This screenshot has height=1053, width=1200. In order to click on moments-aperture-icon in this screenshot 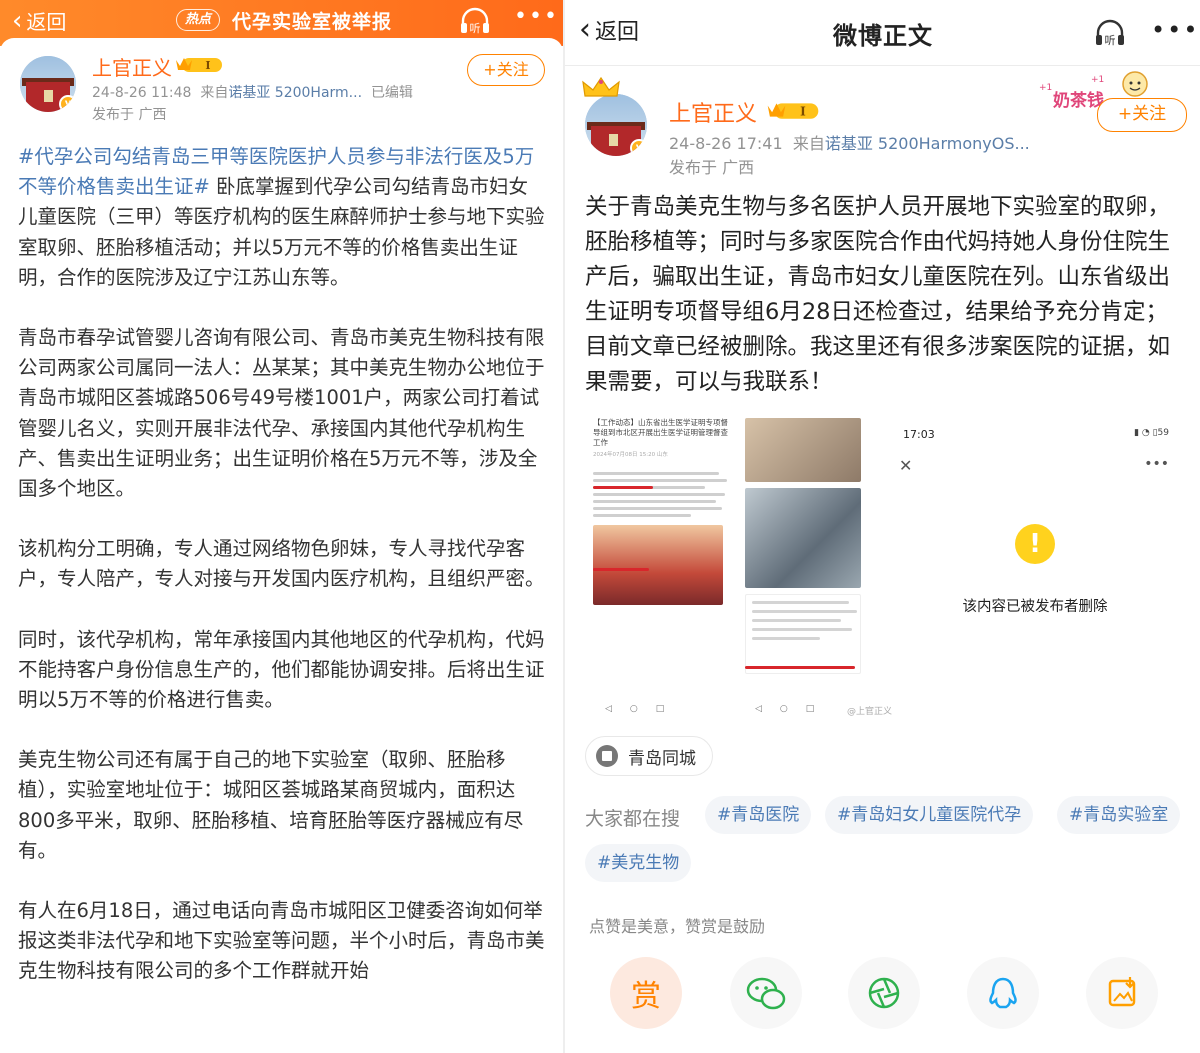, I will do `click(884, 993)`.